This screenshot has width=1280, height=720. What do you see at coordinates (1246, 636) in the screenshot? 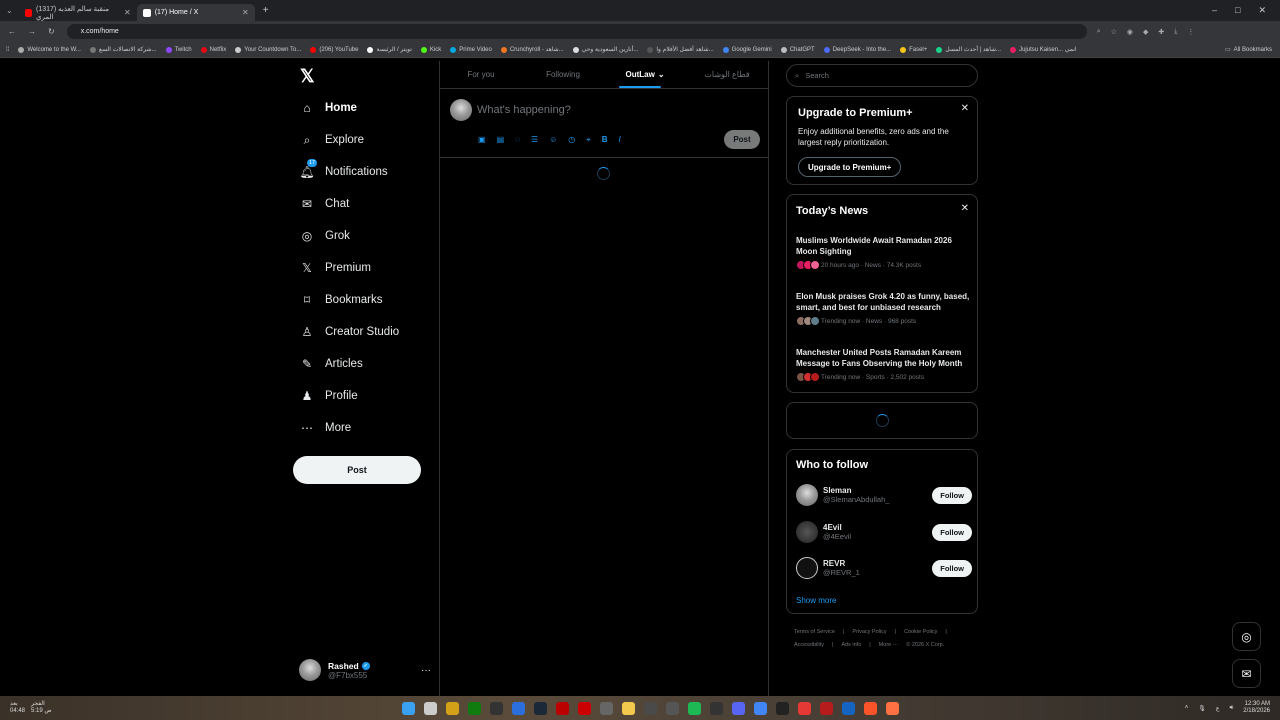
I see `grok-float-button: ◎` at bounding box center [1246, 636].